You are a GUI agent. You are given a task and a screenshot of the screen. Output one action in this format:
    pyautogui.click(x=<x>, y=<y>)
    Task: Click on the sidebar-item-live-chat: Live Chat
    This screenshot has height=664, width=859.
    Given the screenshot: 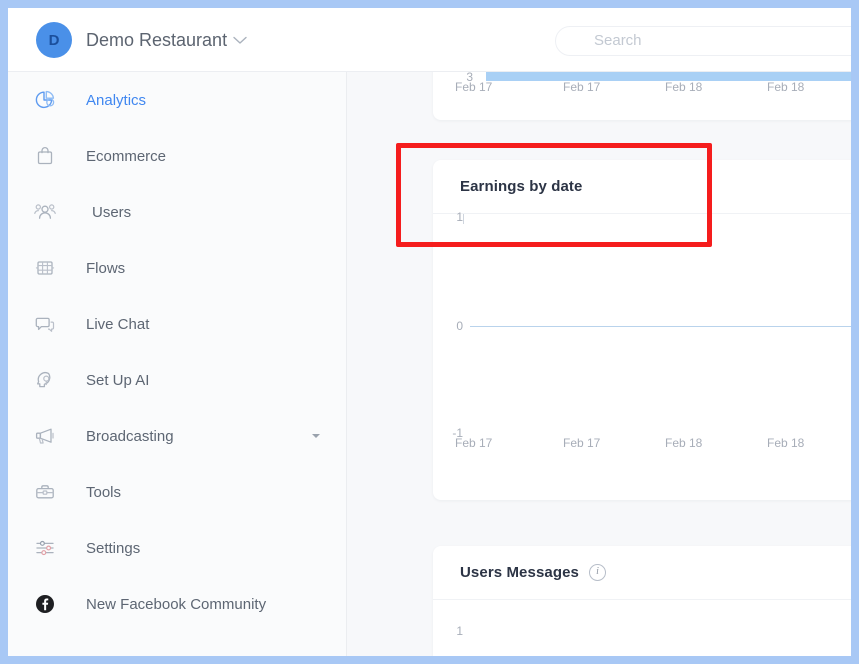 What is the action you would take?
    pyautogui.click(x=177, y=324)
    